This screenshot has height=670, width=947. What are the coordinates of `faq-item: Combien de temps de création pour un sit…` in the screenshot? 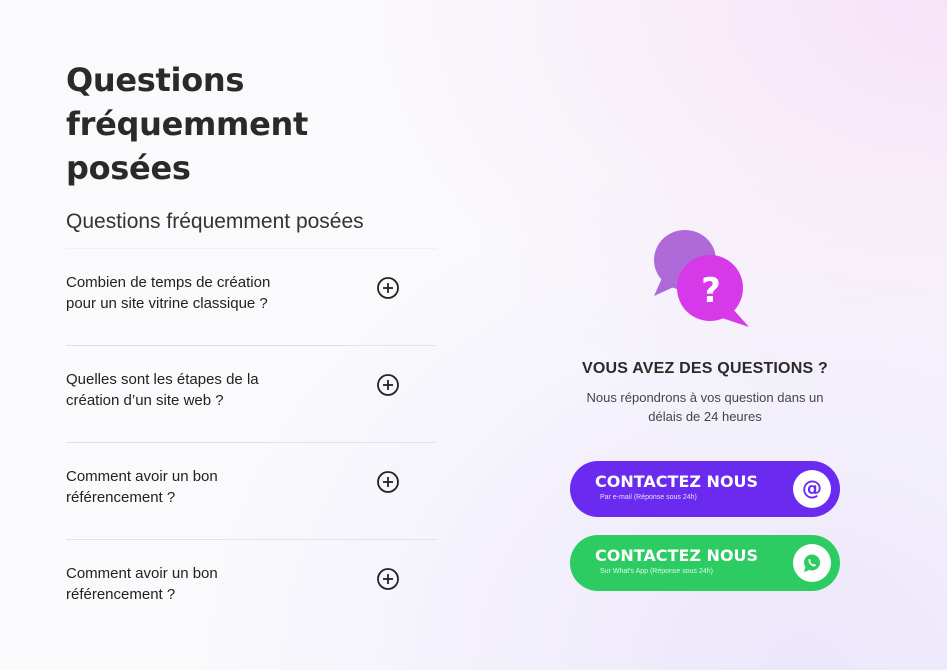 It's located at (251, 296).